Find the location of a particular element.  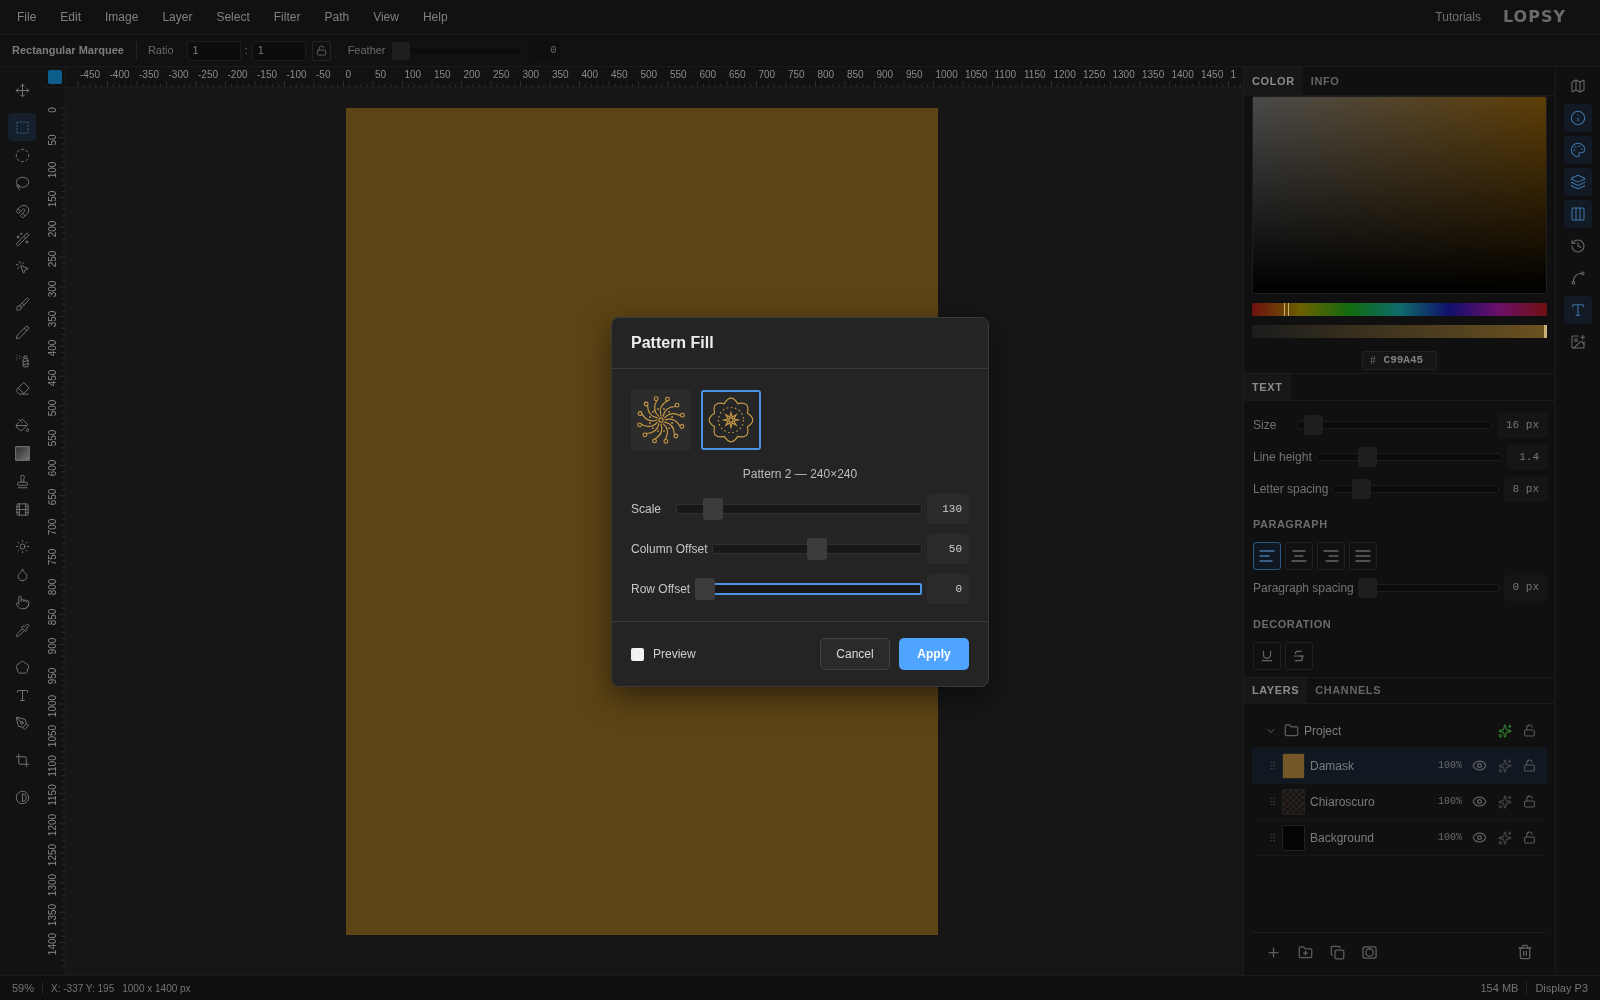

circle-in-rectangle-icon is located at coordinates (1369, 952).